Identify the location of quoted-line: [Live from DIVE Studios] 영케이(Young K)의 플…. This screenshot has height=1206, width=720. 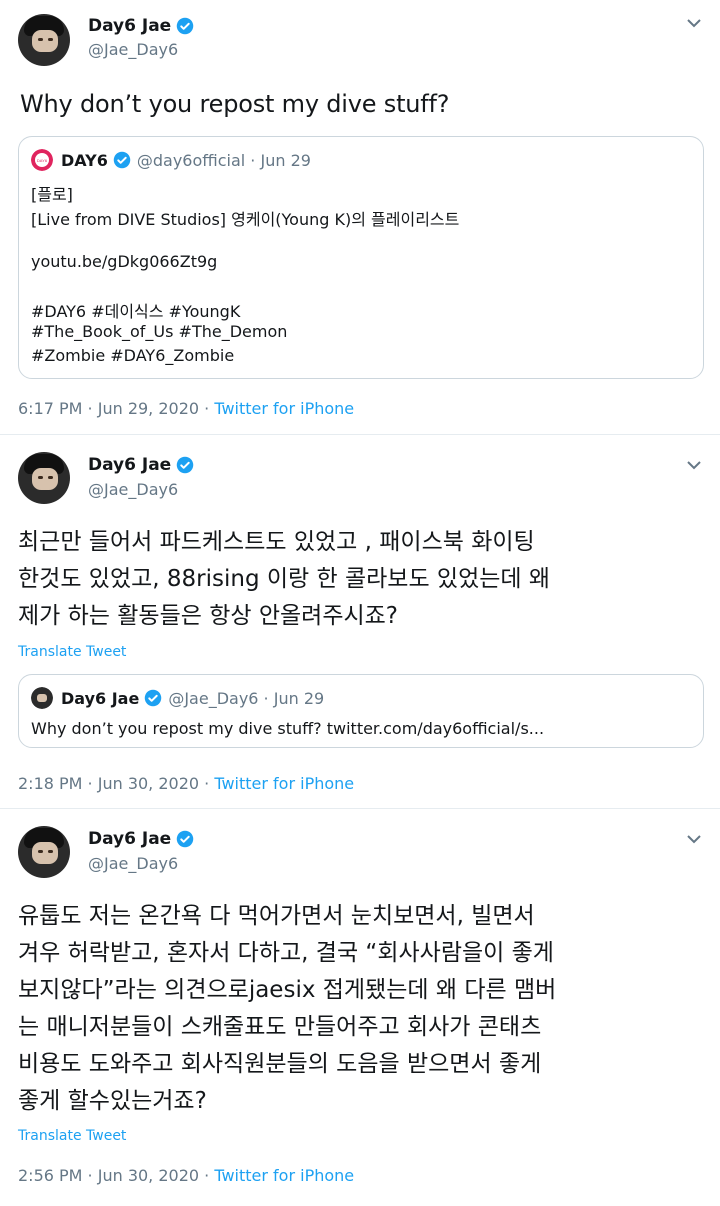
(245, 219).